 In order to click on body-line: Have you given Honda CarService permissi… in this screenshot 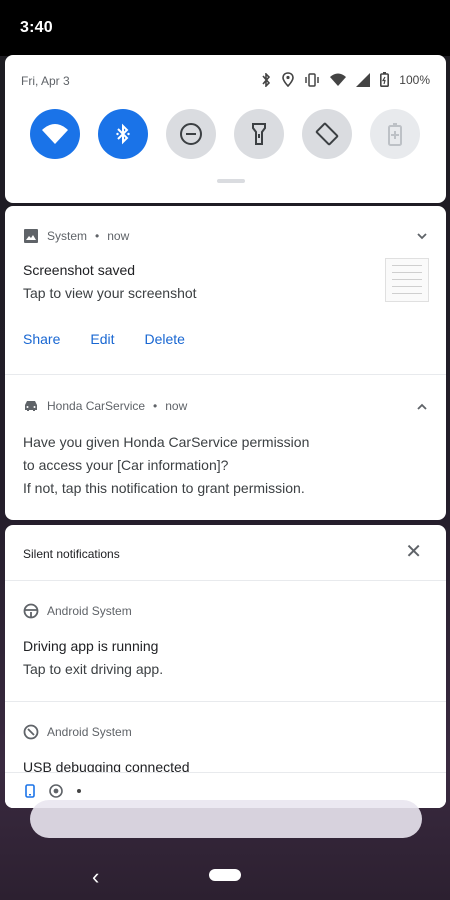, I will do `click(166, 442)`.